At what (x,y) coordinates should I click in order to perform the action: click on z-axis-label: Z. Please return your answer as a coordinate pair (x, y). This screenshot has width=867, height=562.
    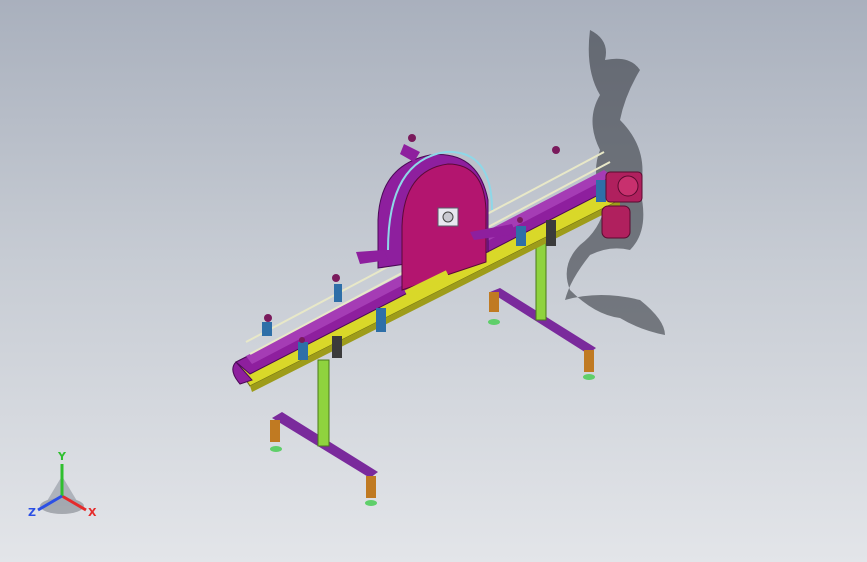
    Looking at the image, I should click on (32, 512).